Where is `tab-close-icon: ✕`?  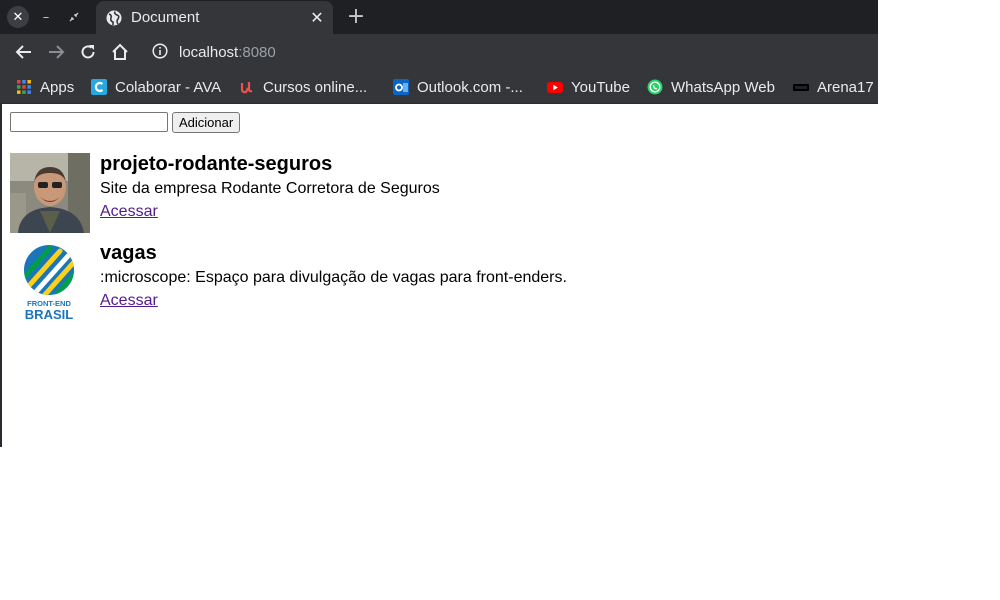
tab-close-icon: ✕ is located at coordinates (317, 18).